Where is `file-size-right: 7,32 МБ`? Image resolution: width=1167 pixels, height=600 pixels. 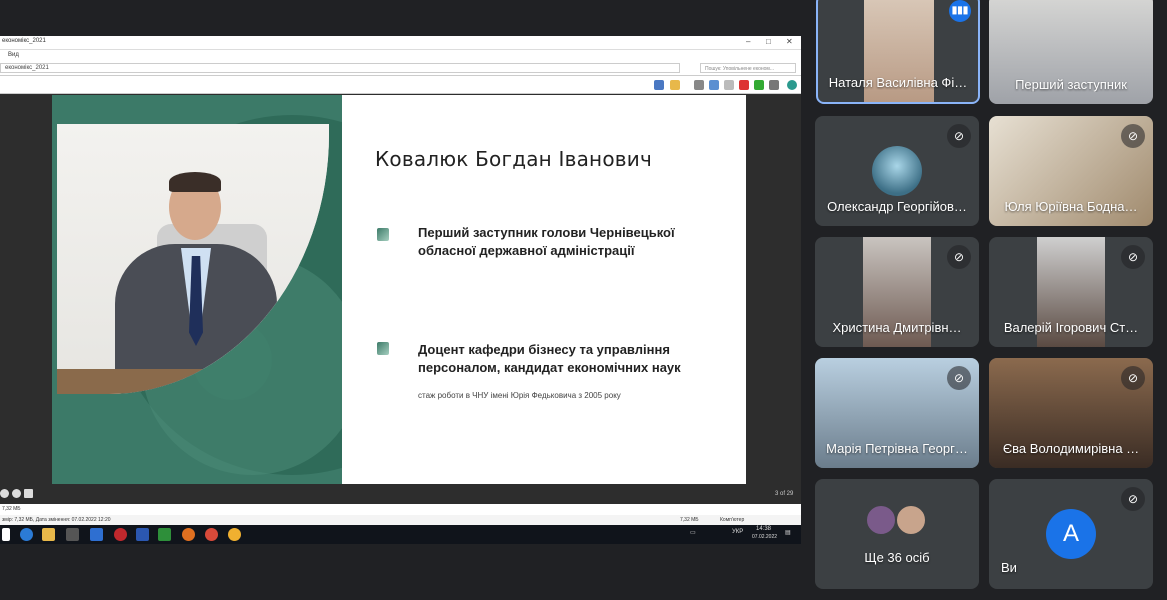 file-size-right: 7,32 МБ is located at coordinates (689, 520).